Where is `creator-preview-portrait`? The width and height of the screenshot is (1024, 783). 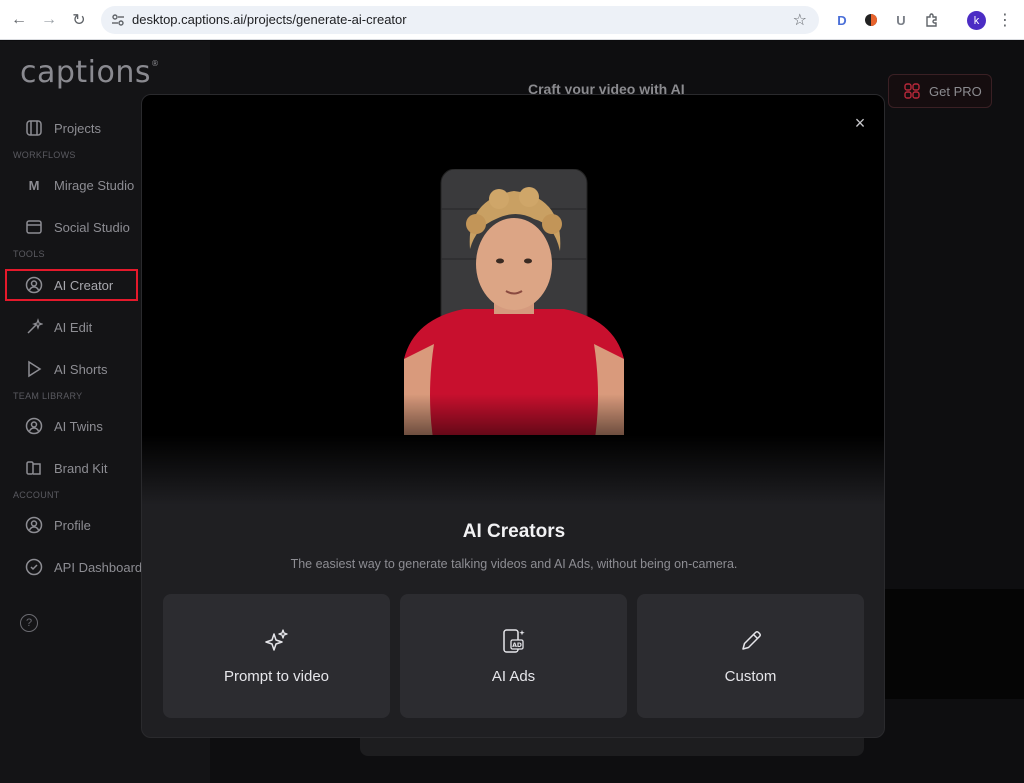
creator-preview-portrait is located at coordinates (514, 319).